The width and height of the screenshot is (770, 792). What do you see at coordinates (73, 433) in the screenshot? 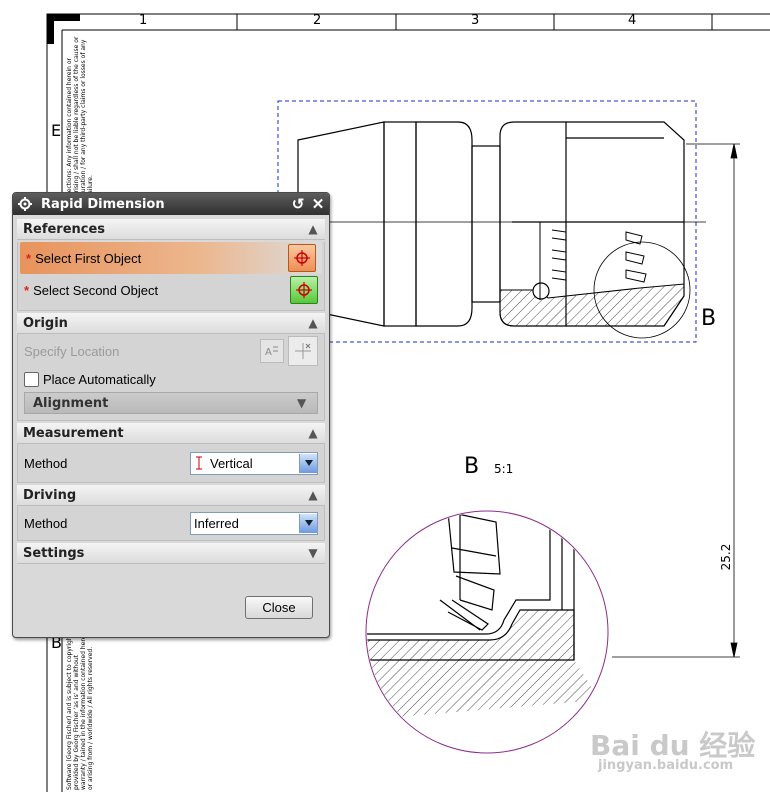
I see `measurement-header-label: Measurement` at bounding box center [73, 433].